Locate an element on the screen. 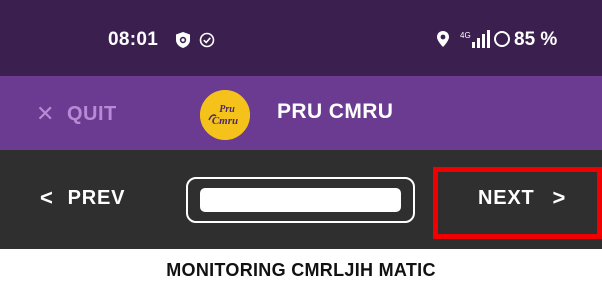 This screenshot has height=293, width=602. svg-text: Pru is located at coordinates (227, 109).